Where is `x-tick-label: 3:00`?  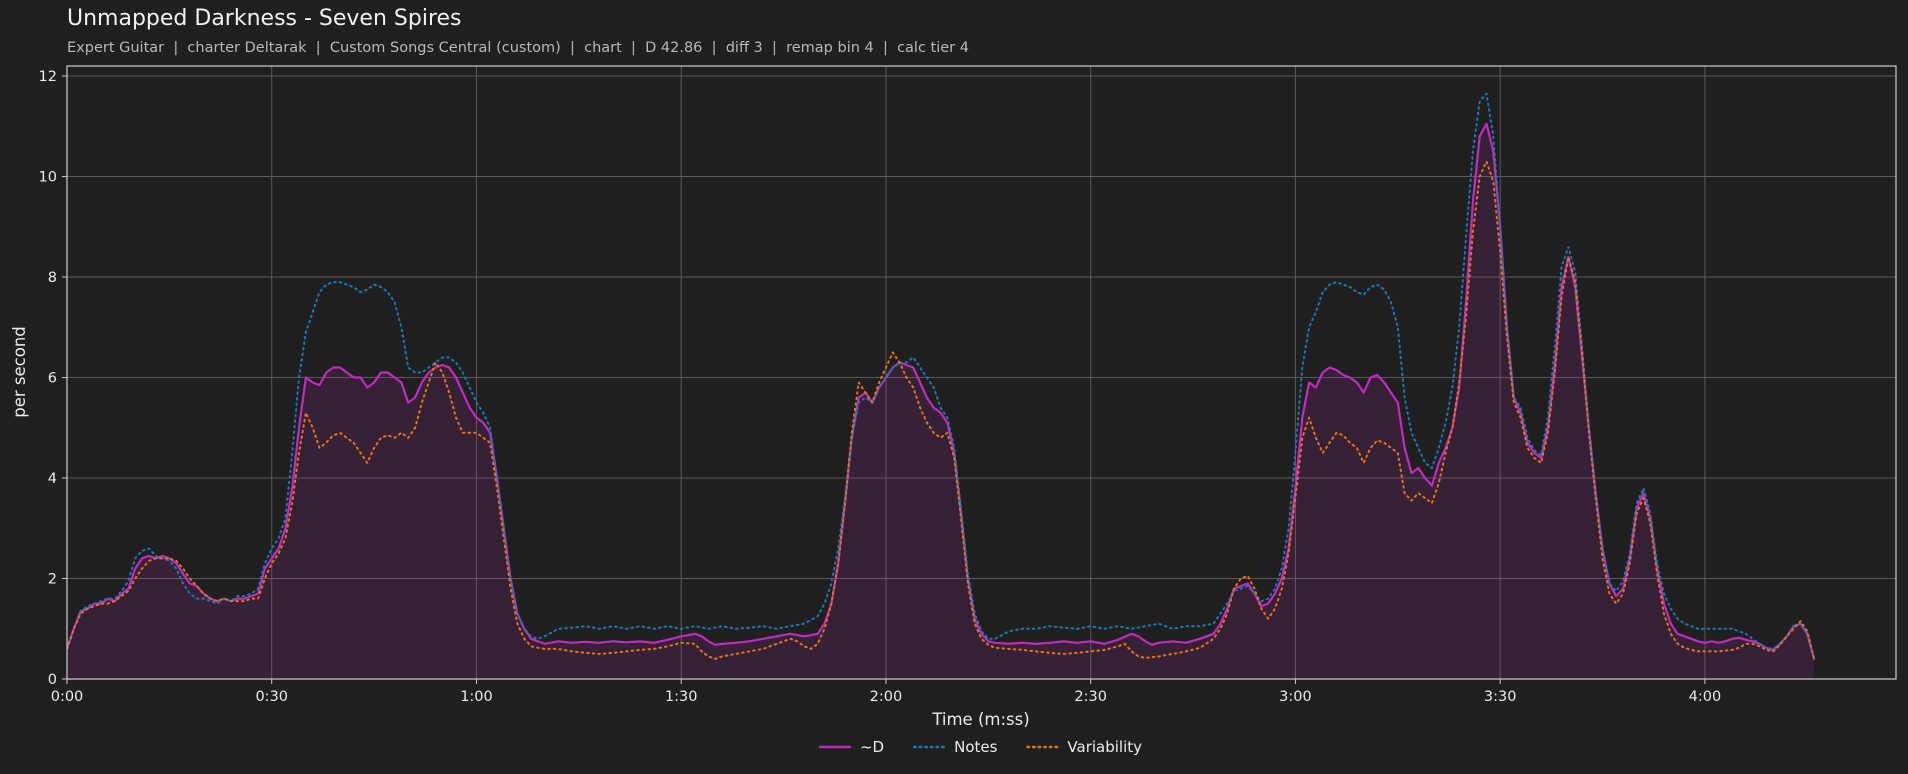 x-tick-label: 3:00 is located at coordinates (1295, 697).